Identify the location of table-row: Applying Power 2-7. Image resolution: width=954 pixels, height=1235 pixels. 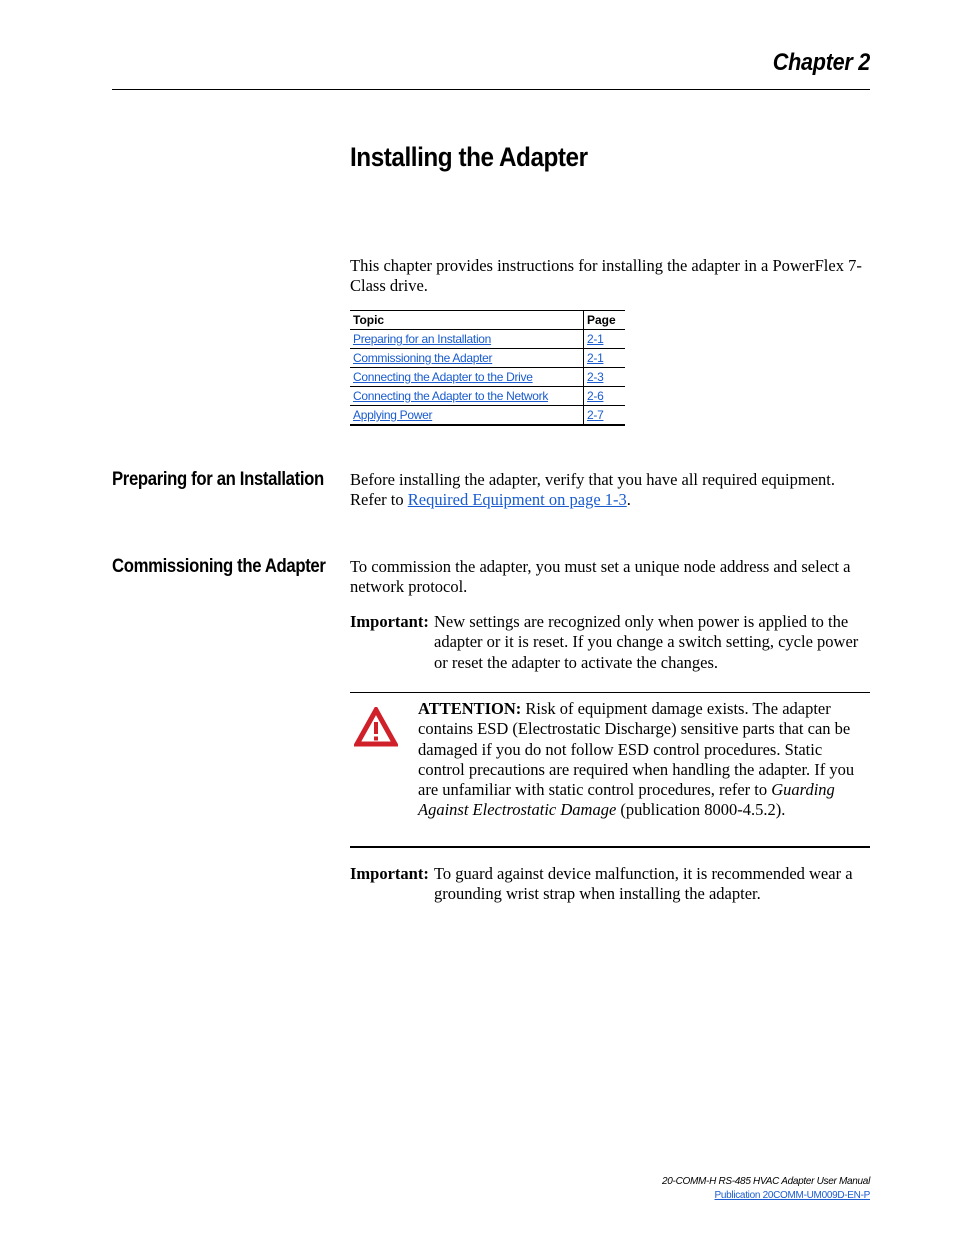
(487, 415).